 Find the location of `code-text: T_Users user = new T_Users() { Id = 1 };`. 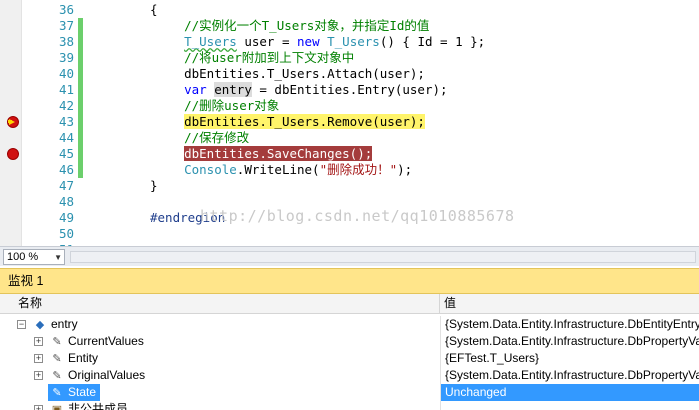

code-text: T_Users user = new T_Users() { Id = 1 }; is located at coordinates (319, 42).